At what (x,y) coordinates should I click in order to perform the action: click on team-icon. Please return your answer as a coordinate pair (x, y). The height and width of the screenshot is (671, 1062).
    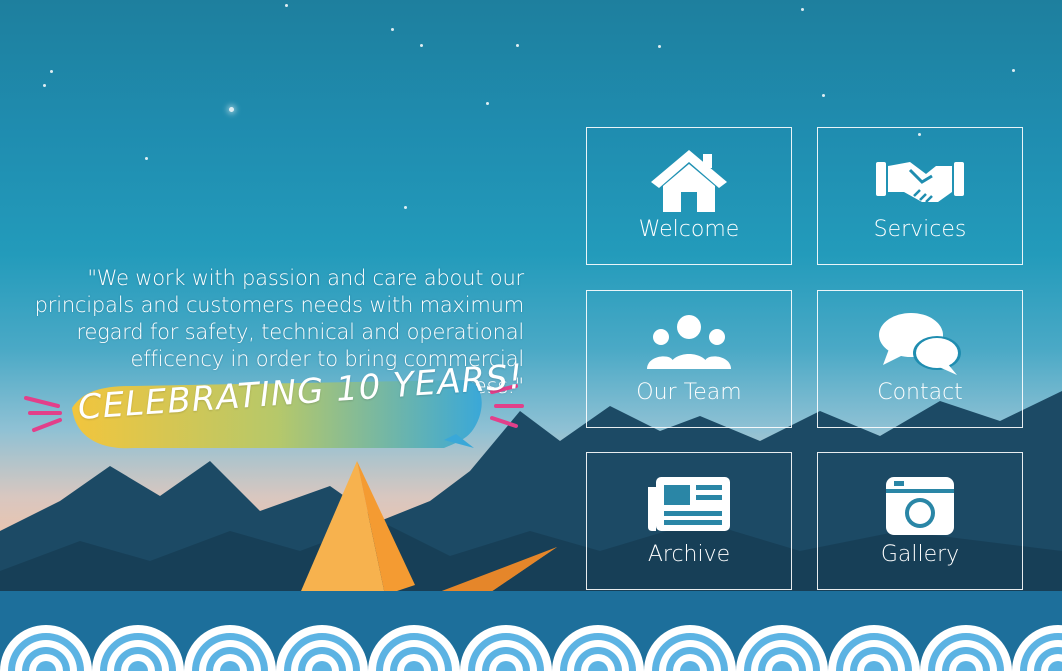
    Looking at the image, I should click on (689, 344).